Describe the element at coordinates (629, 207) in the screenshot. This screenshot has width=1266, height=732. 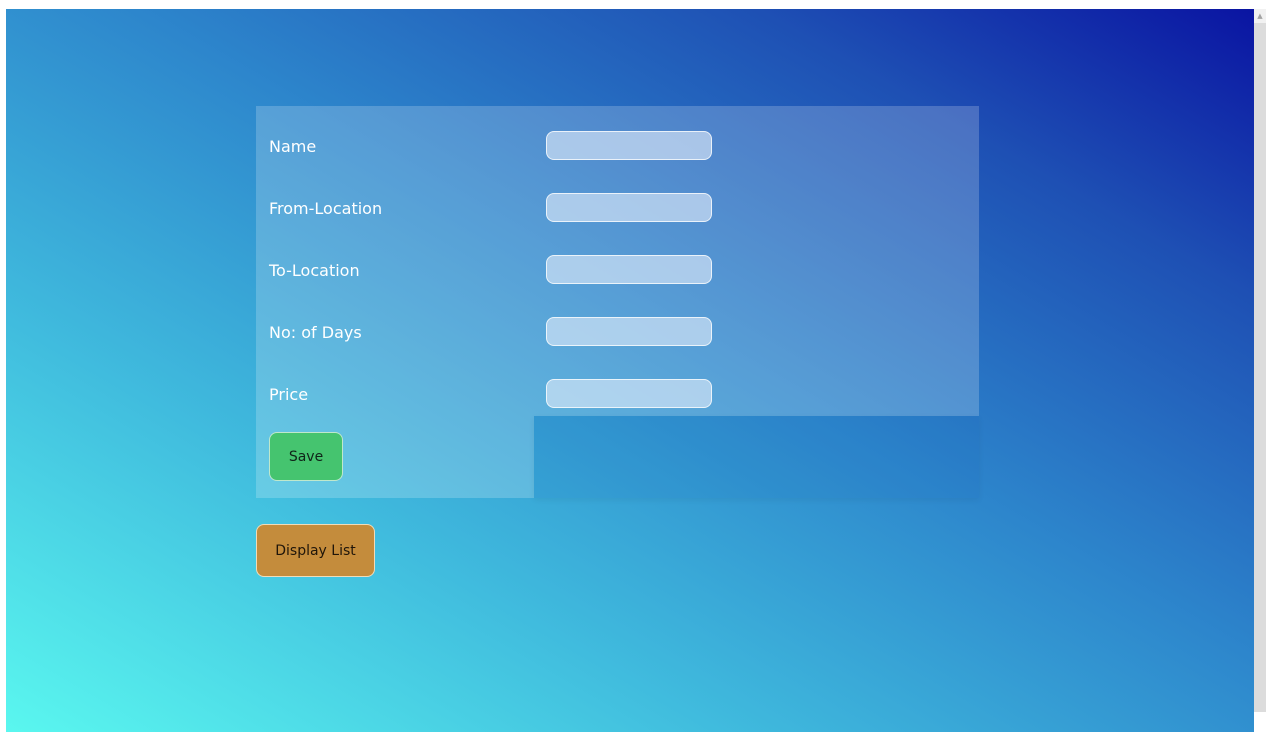
I see `from-location-input` at that location.